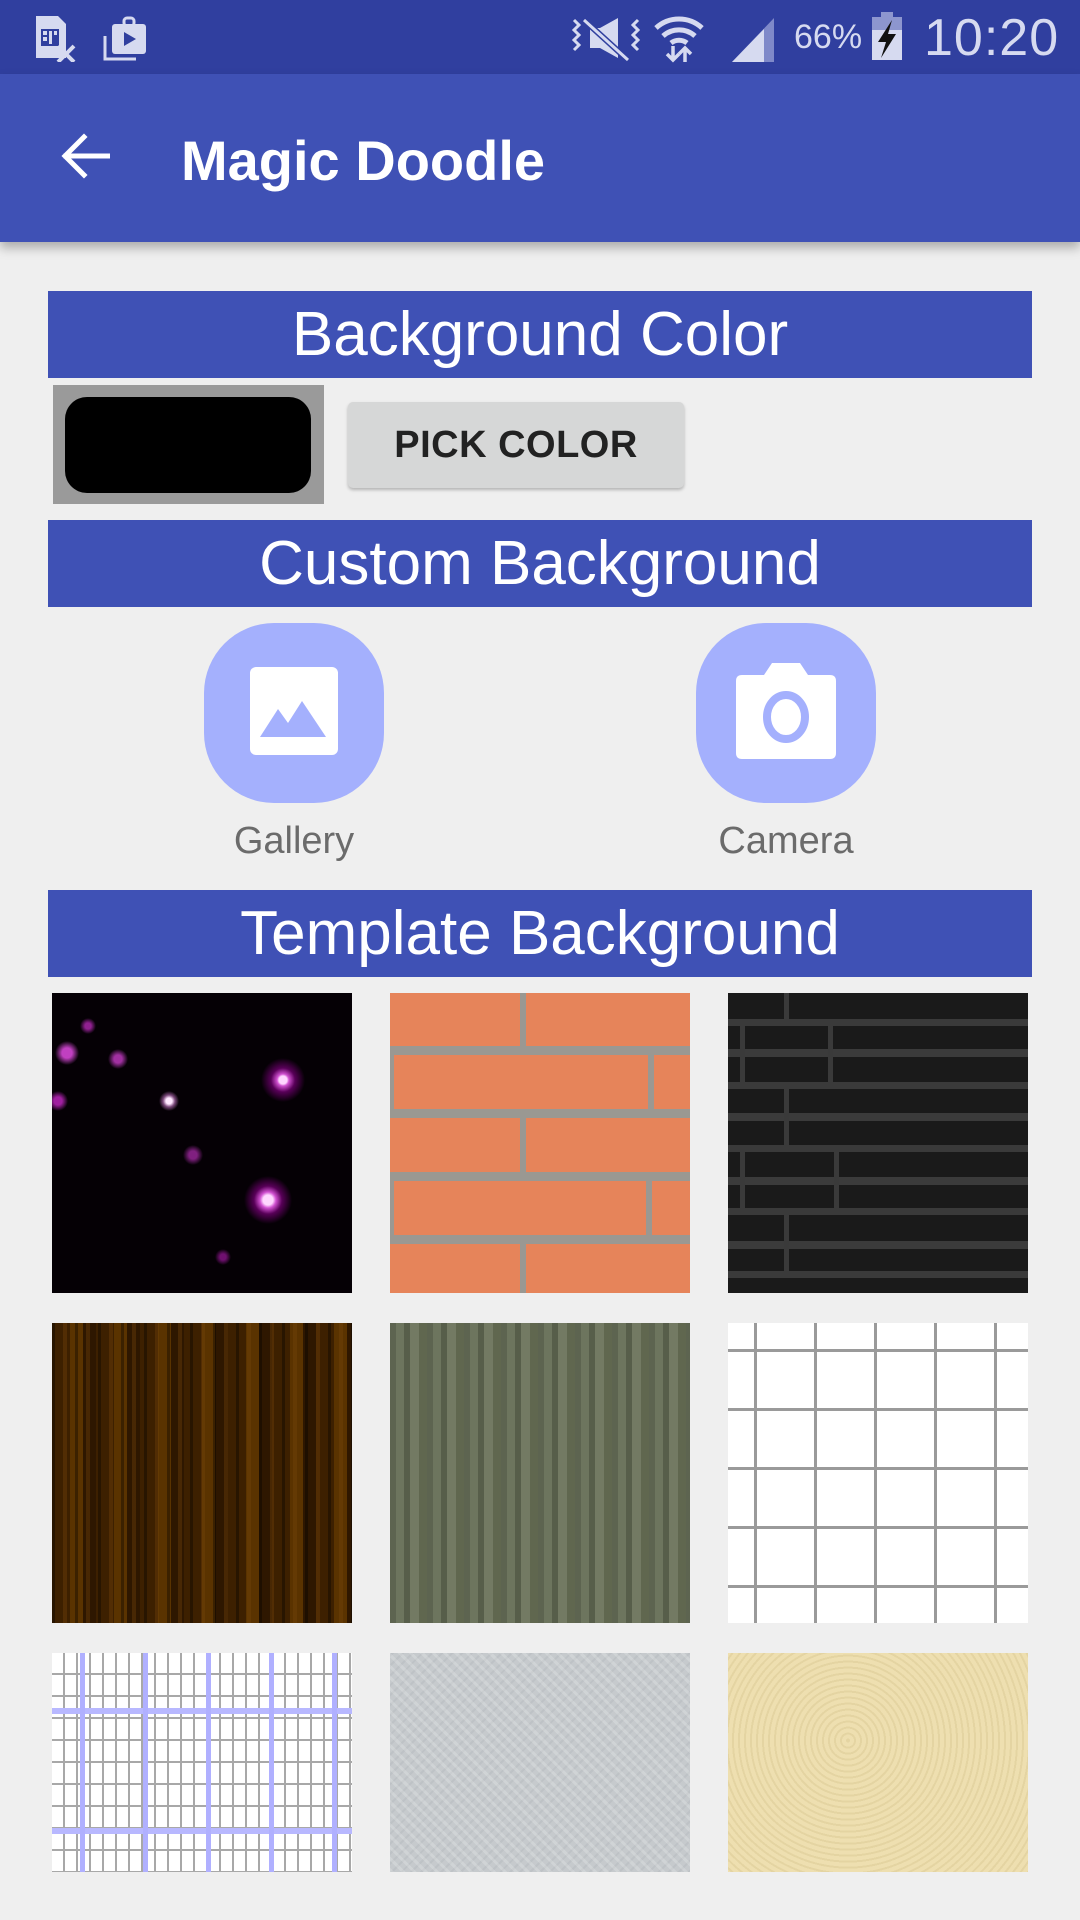 The width and height of the screenshot is (1080, 1920). What do you see at coordinates (754, 41) in the screenshot?
I see `cell-signal-icon` at bounding box center [754, 41].